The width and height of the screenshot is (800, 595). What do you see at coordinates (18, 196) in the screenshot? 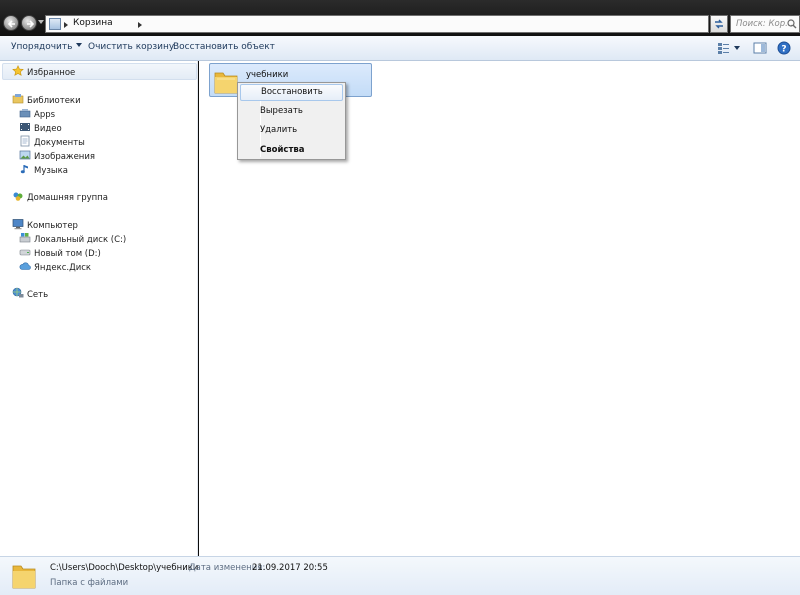
I see `homegroup-icon` at bounding box center [18, 196].